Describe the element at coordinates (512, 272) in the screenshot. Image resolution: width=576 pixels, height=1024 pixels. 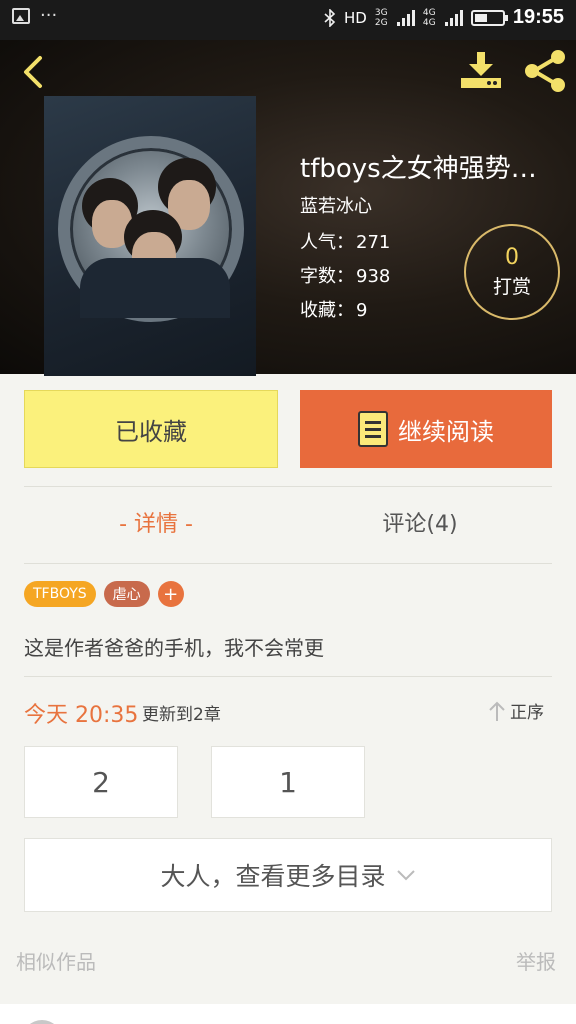
I see `tip-button: 0 打赏` at that location.